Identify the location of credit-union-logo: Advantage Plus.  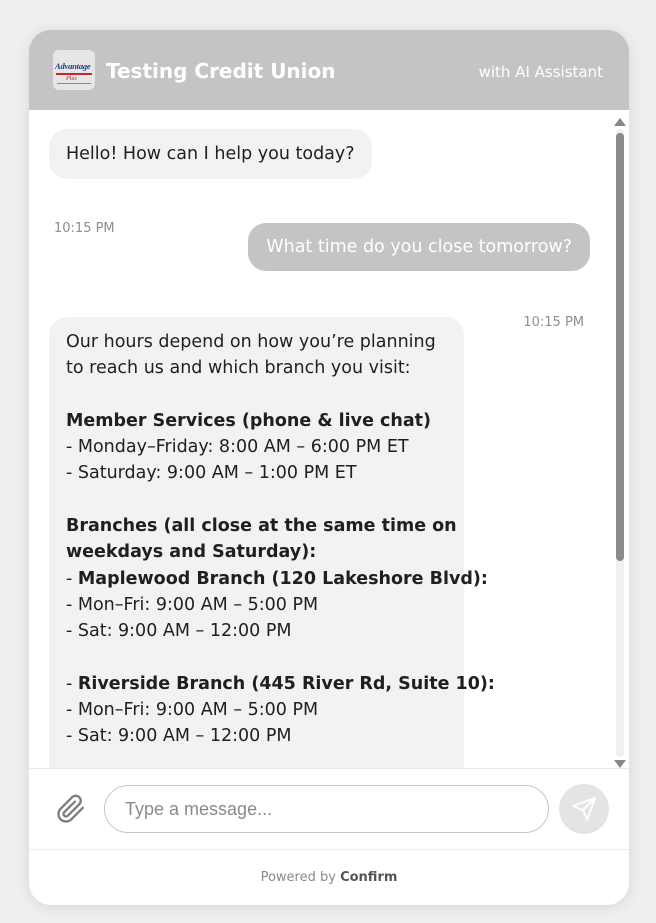
(74, 70).